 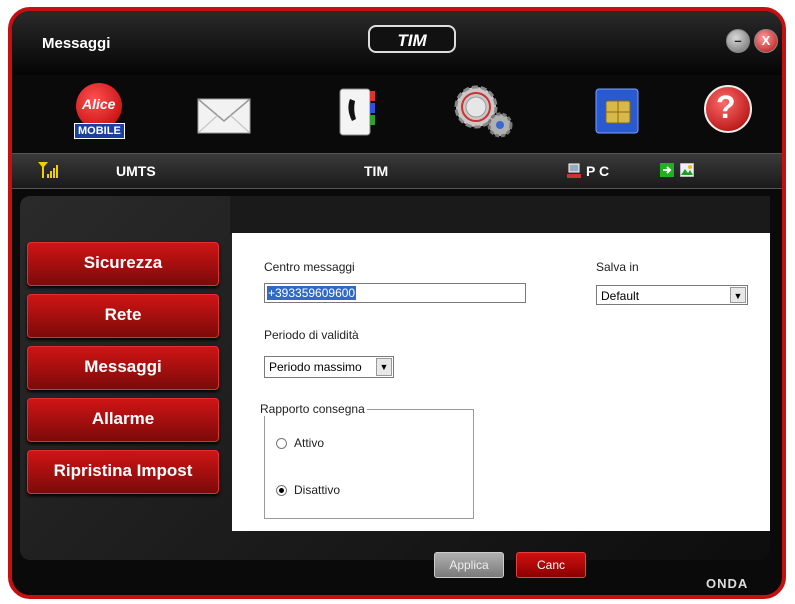 What do you see at coordinates (687, 170) in the screenshot?
I see `picture-icon` at bounding box center [687, 170].